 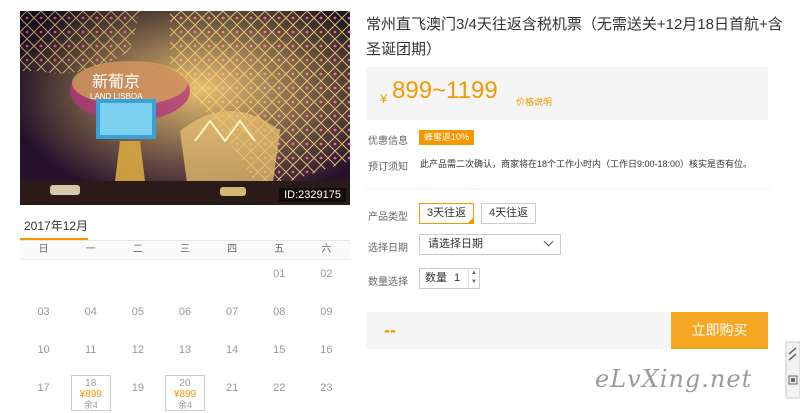 What do you see at coordinates (567, 330) in the screenshot?
I see `purchase-bar: -- 立即购买` at bounding box center [567, 330].